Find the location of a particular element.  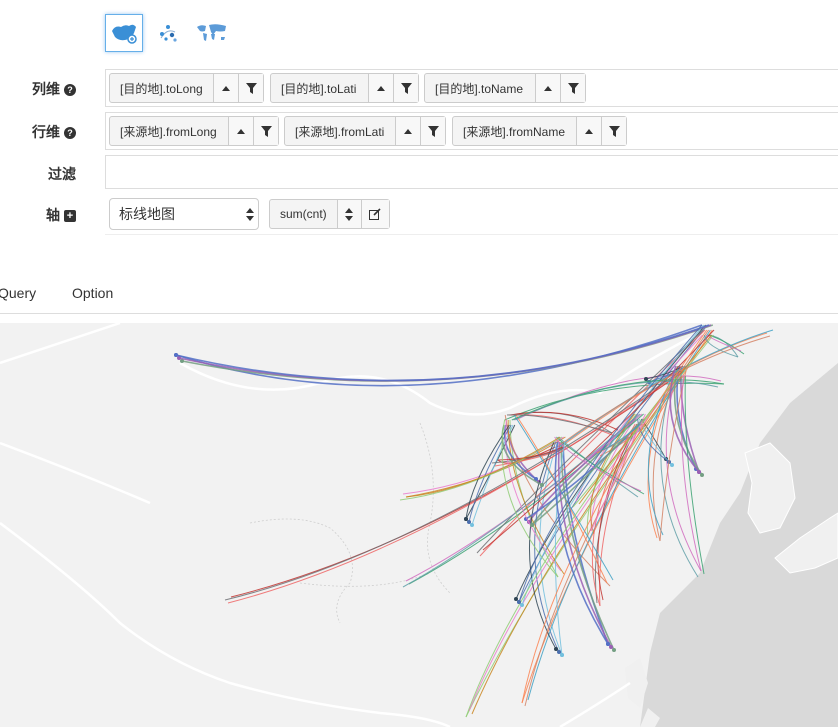

column-chip: [目的地].toName is located at coordinates (505, 88).